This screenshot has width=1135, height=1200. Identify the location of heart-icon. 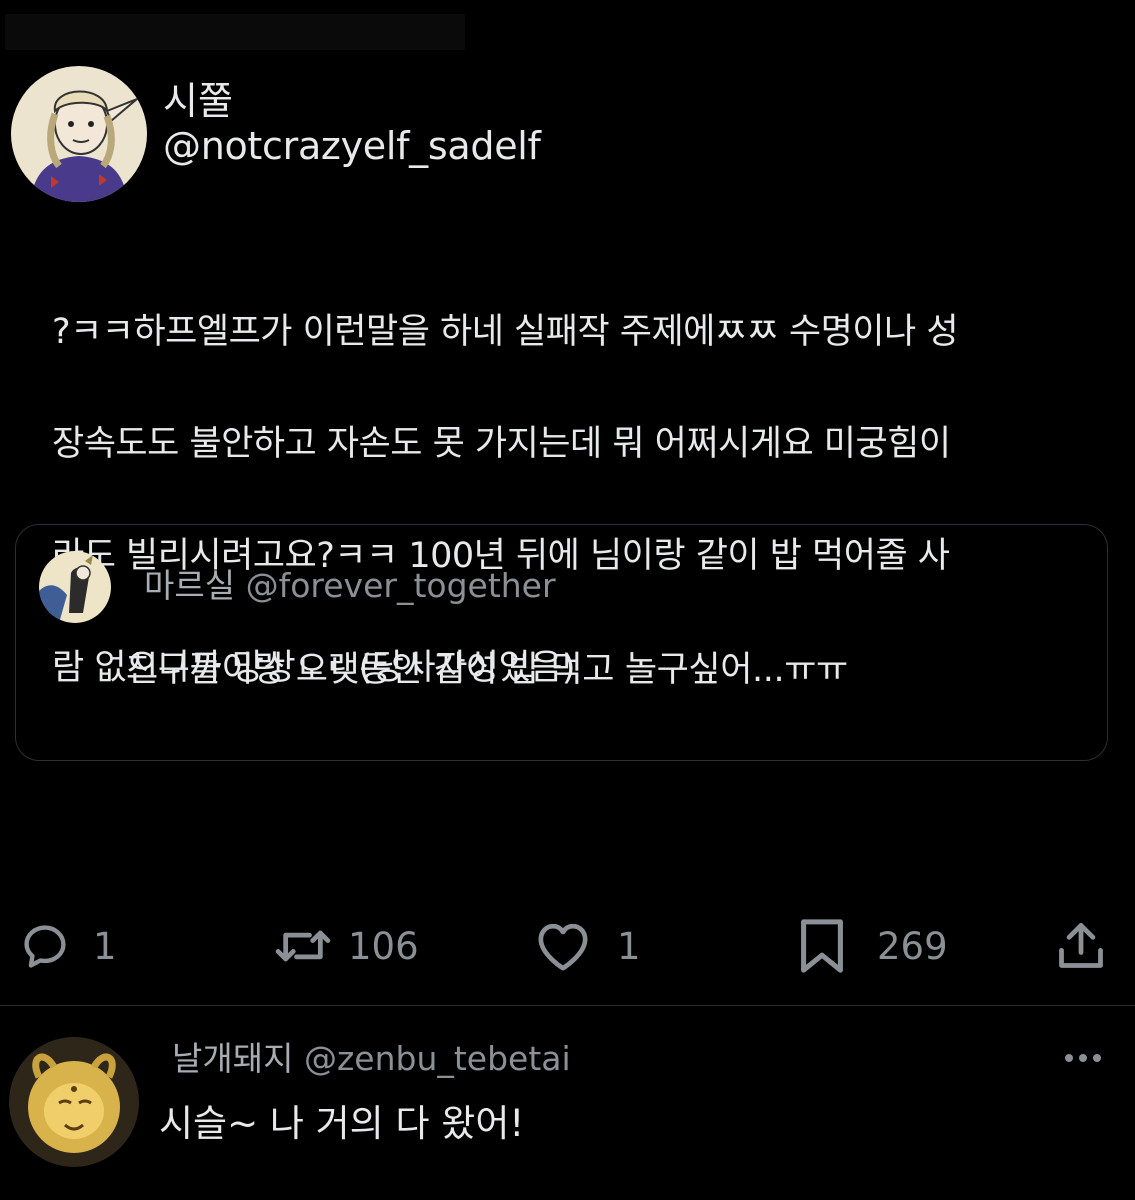
(563, 947).